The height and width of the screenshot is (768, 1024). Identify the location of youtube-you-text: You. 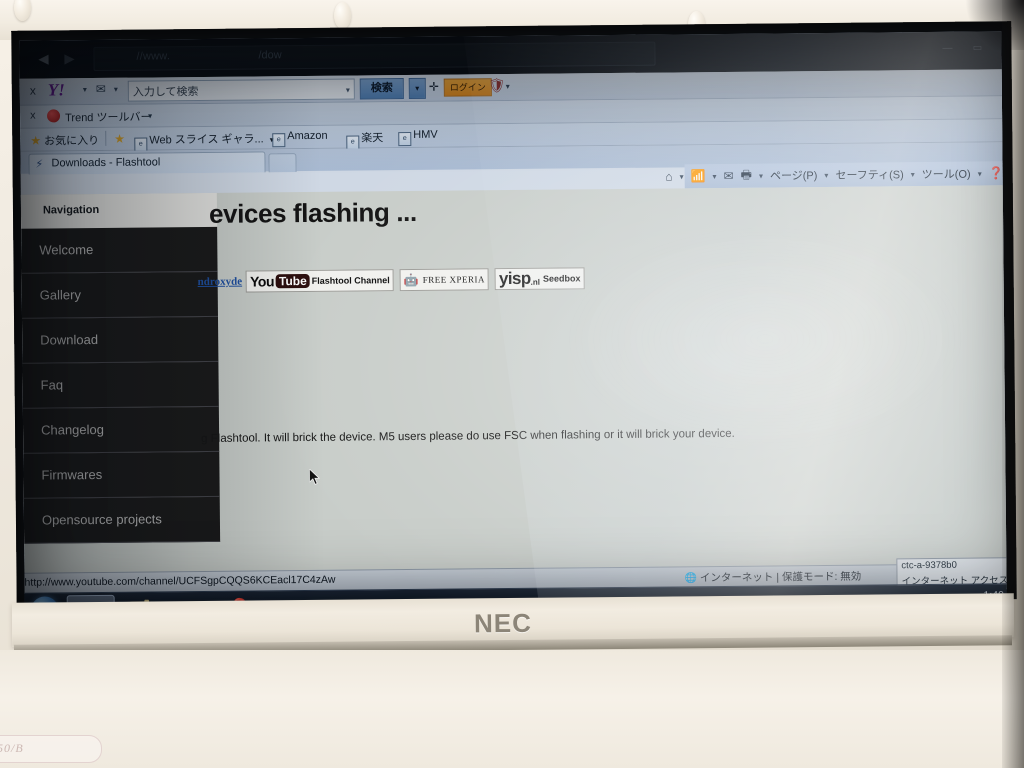
(262, 281).